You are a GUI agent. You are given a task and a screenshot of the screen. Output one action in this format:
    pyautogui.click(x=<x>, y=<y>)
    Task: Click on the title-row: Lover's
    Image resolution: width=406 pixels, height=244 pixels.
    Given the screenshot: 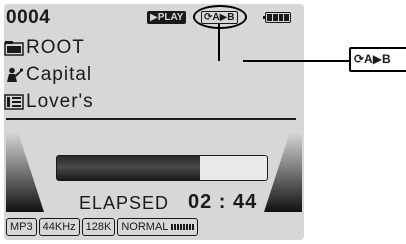 What is the action you would take?
    pyautogui.click(x=49, y=102)
    